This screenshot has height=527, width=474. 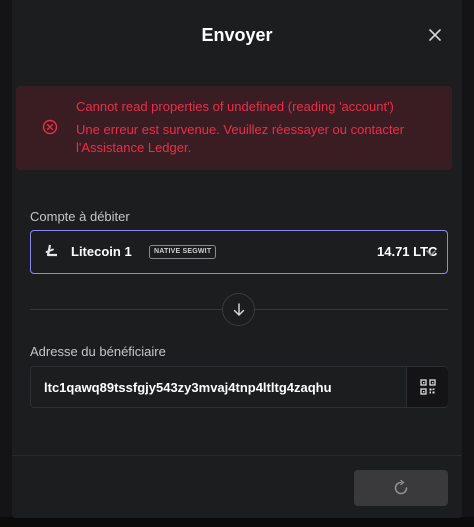 I want to click on footer-divider, so click(x=237, y=455).